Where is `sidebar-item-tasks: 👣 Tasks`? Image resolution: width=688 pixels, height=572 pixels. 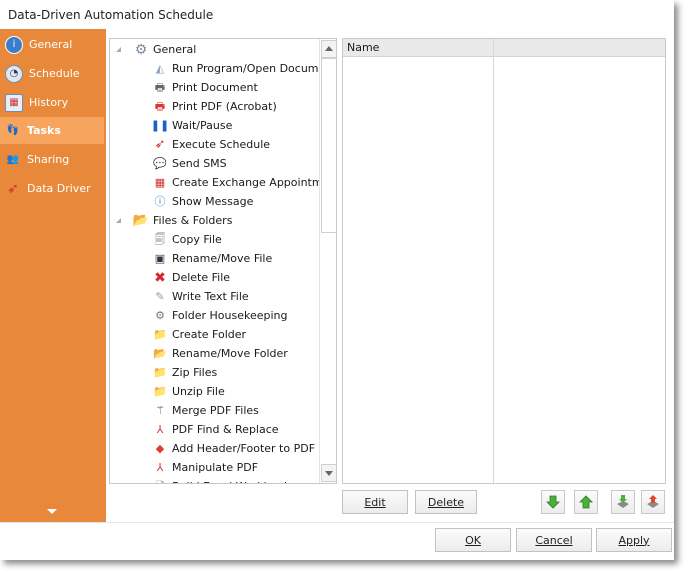 sidebar-item-tasks: 👣 Tasks is located at coordinates (52, 130).